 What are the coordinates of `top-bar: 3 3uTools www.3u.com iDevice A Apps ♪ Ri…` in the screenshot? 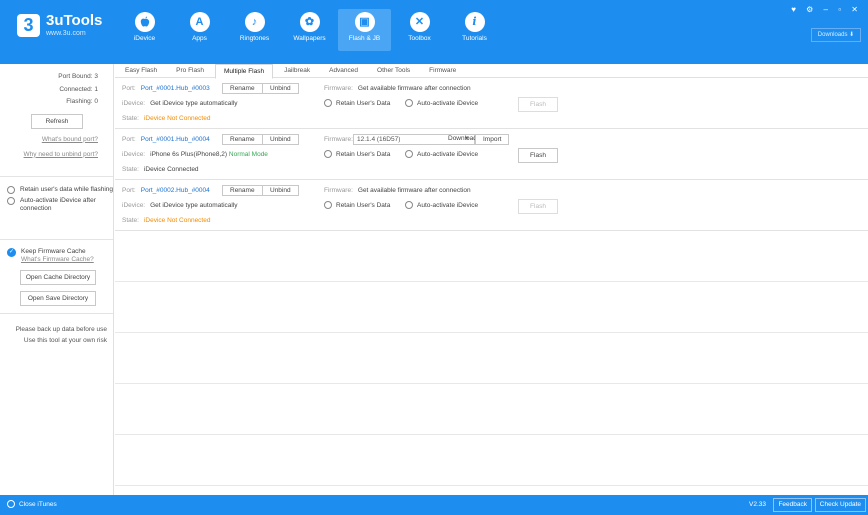 It's located at (434, 32).